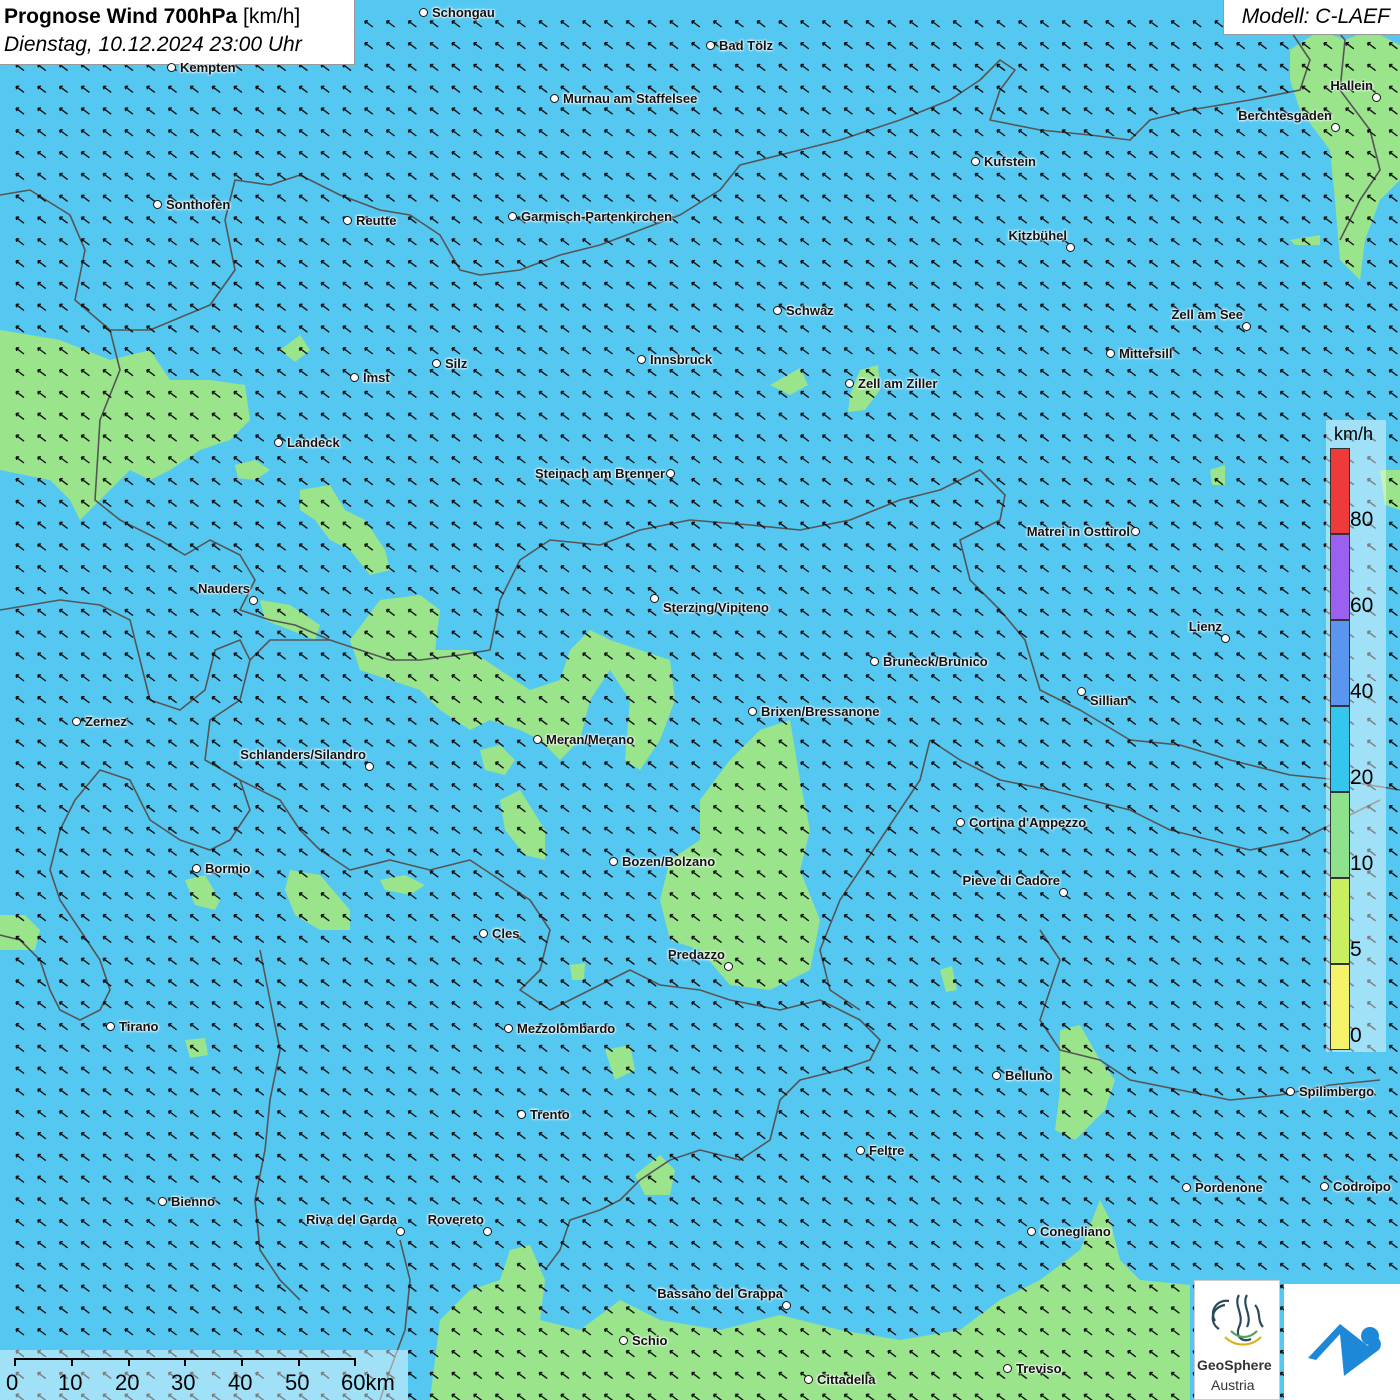 The height and width of the screenshot is (1400, 1400). Describe the element at coordinates (681, 359) in the screenshot. I see `city-label: Innsbruck` at that location.